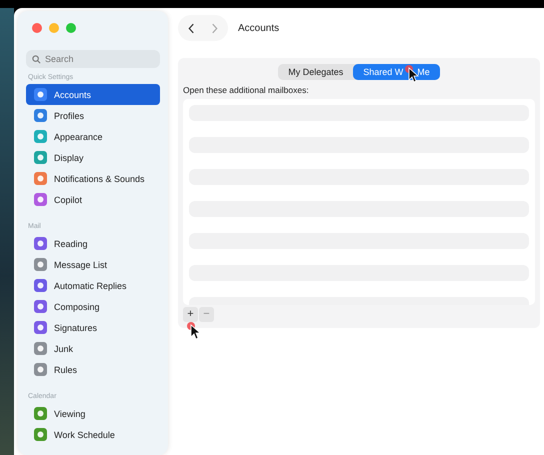  I want to click on sidebar-item: Message List, so click(93, 264).